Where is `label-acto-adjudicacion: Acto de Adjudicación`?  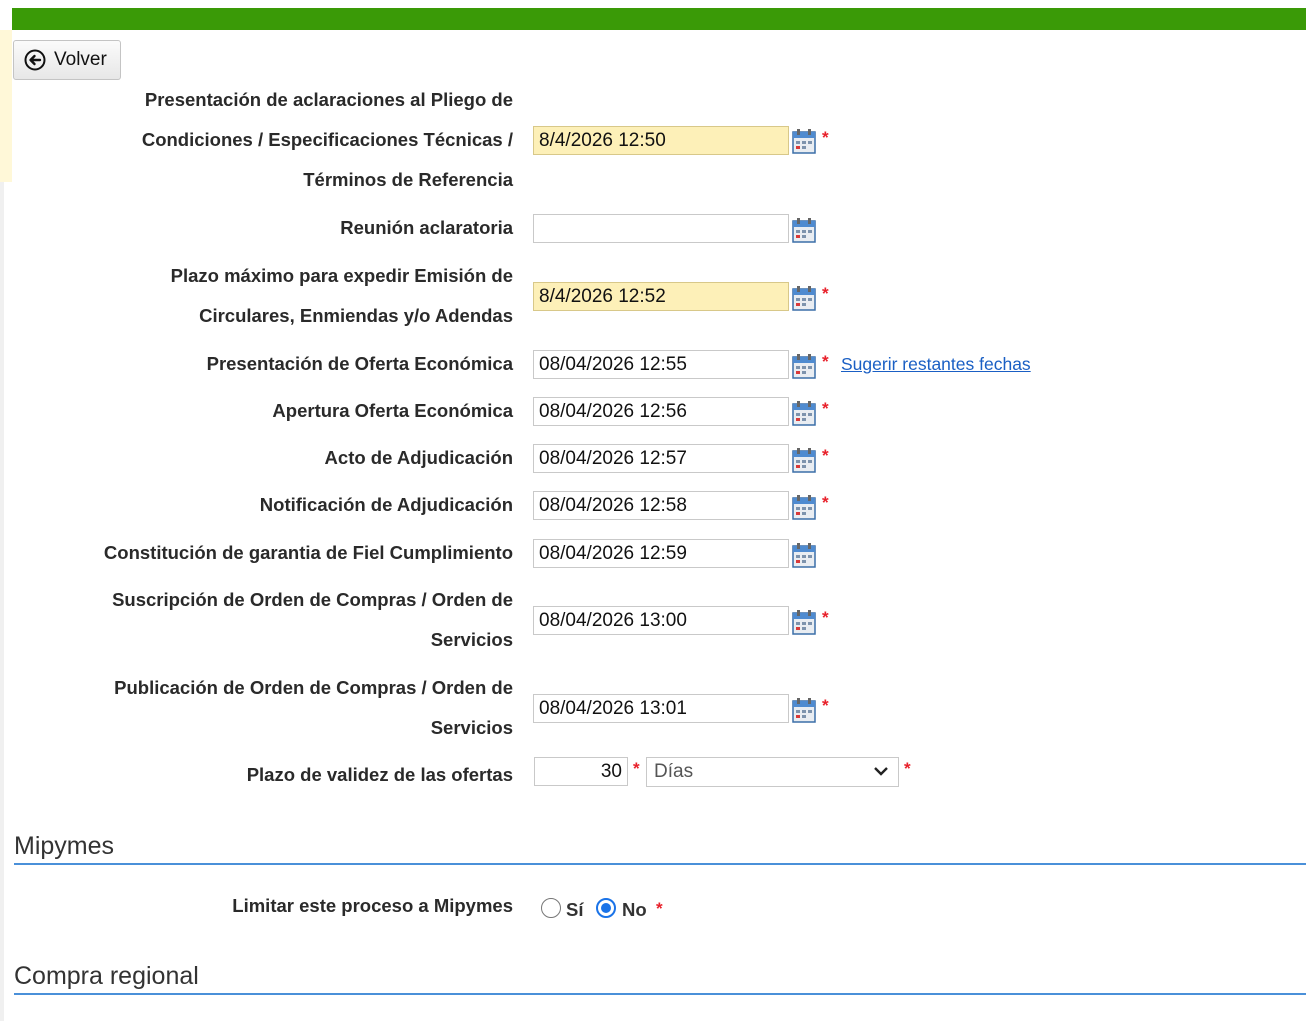
label-acto-adjudicacion: Acto de Adjudicación is located at coordinates (418, 457).